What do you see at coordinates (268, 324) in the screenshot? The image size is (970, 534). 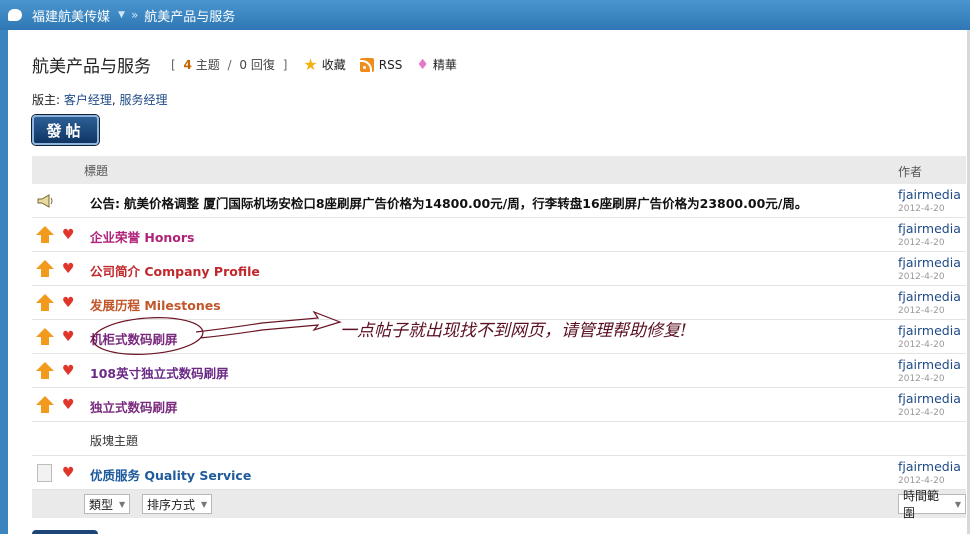 I see `annotation-arrow` at bounding box center [268, 324].